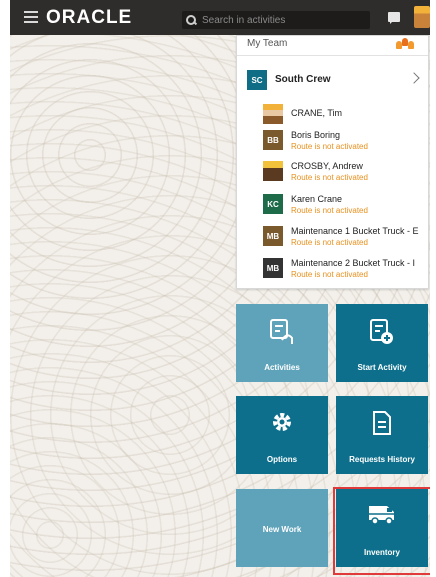  Describe the element at coordinates (317, 113) in the screenshot. I see `member-name: CRANE, Tim` at that location.